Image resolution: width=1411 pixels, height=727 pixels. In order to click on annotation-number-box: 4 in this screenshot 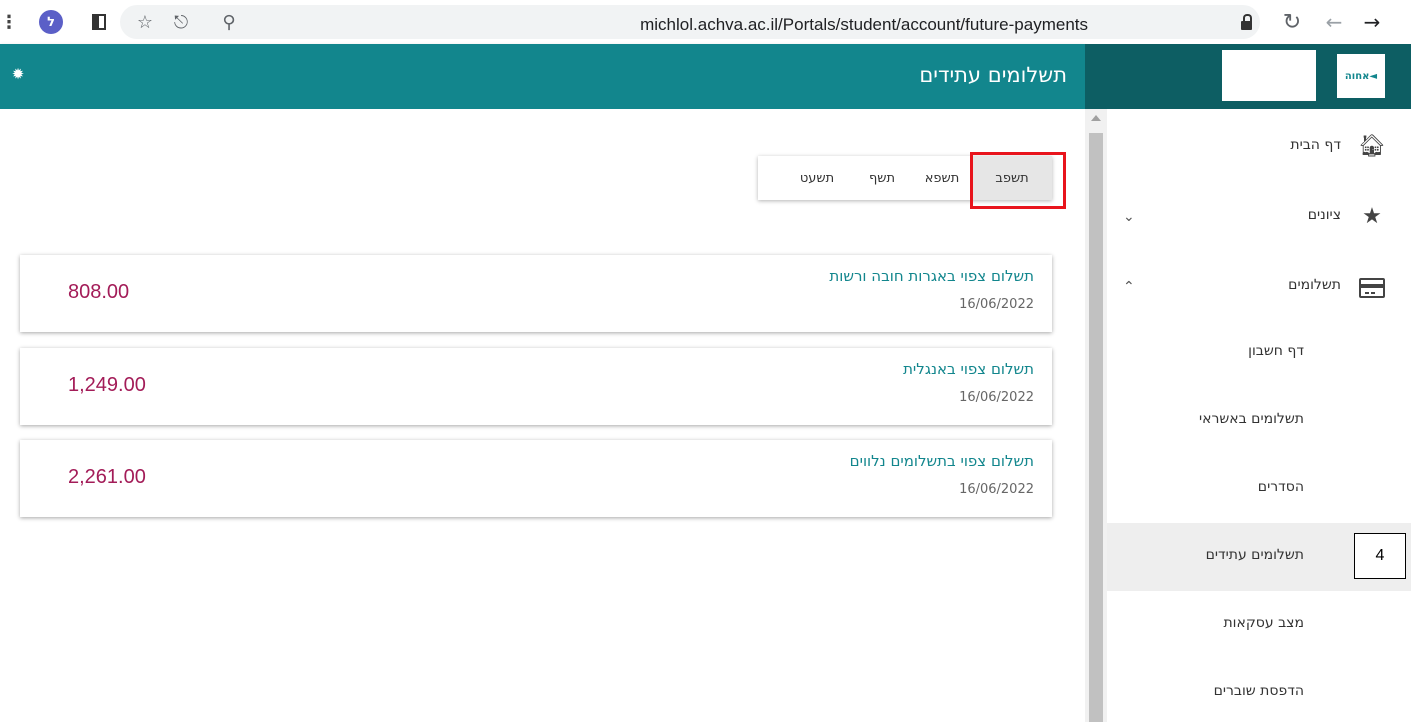, I will do `click(1380, 556)`.